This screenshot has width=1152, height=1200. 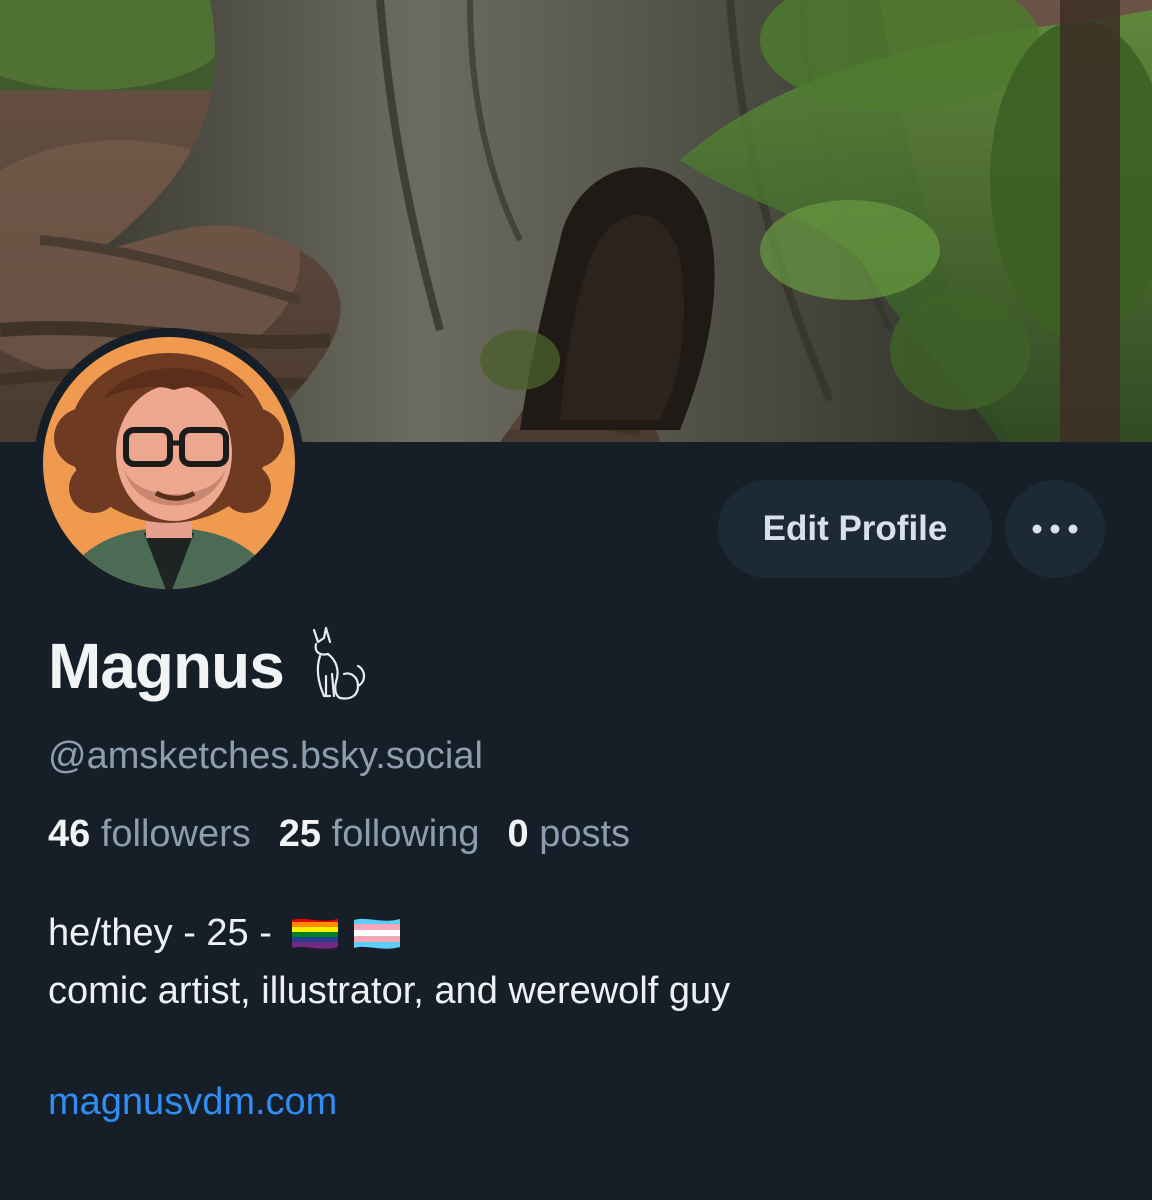 I want to click on display-name-row: Magnus, so click(x=209, y=666).